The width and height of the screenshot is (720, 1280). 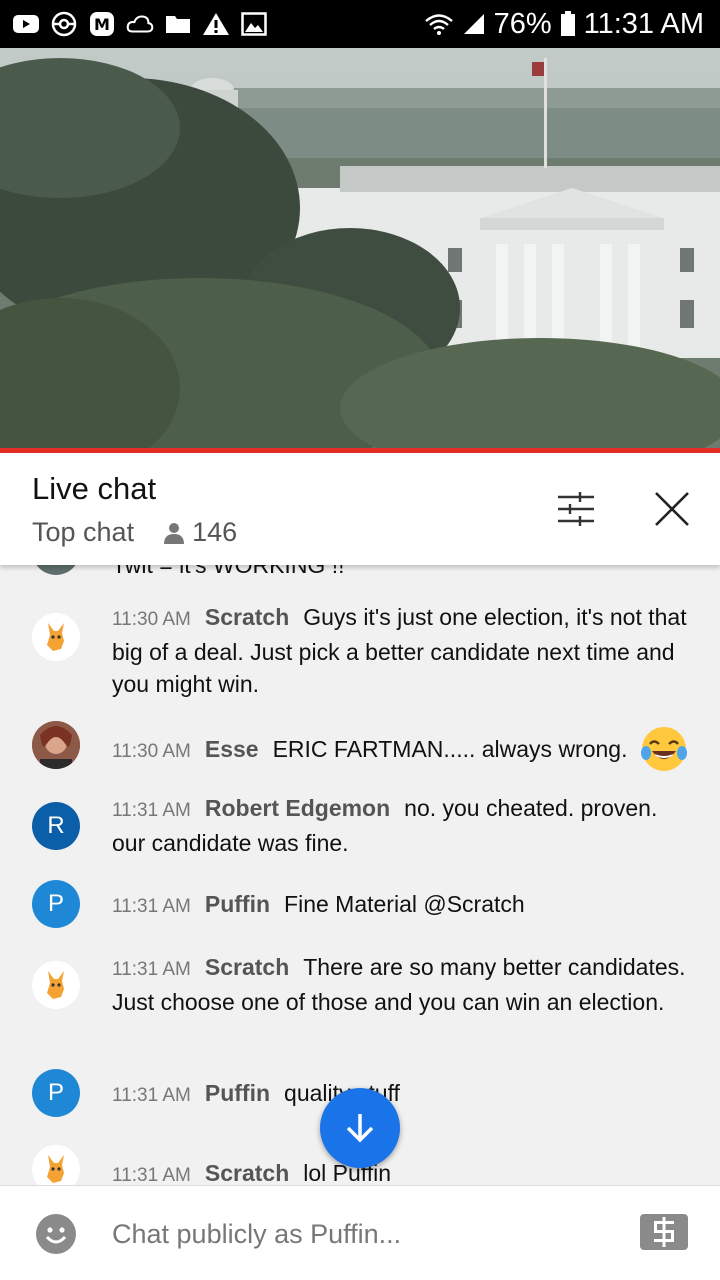 I want to click on message-text: Fine Material @Scratch, so click(x=404, y=904).